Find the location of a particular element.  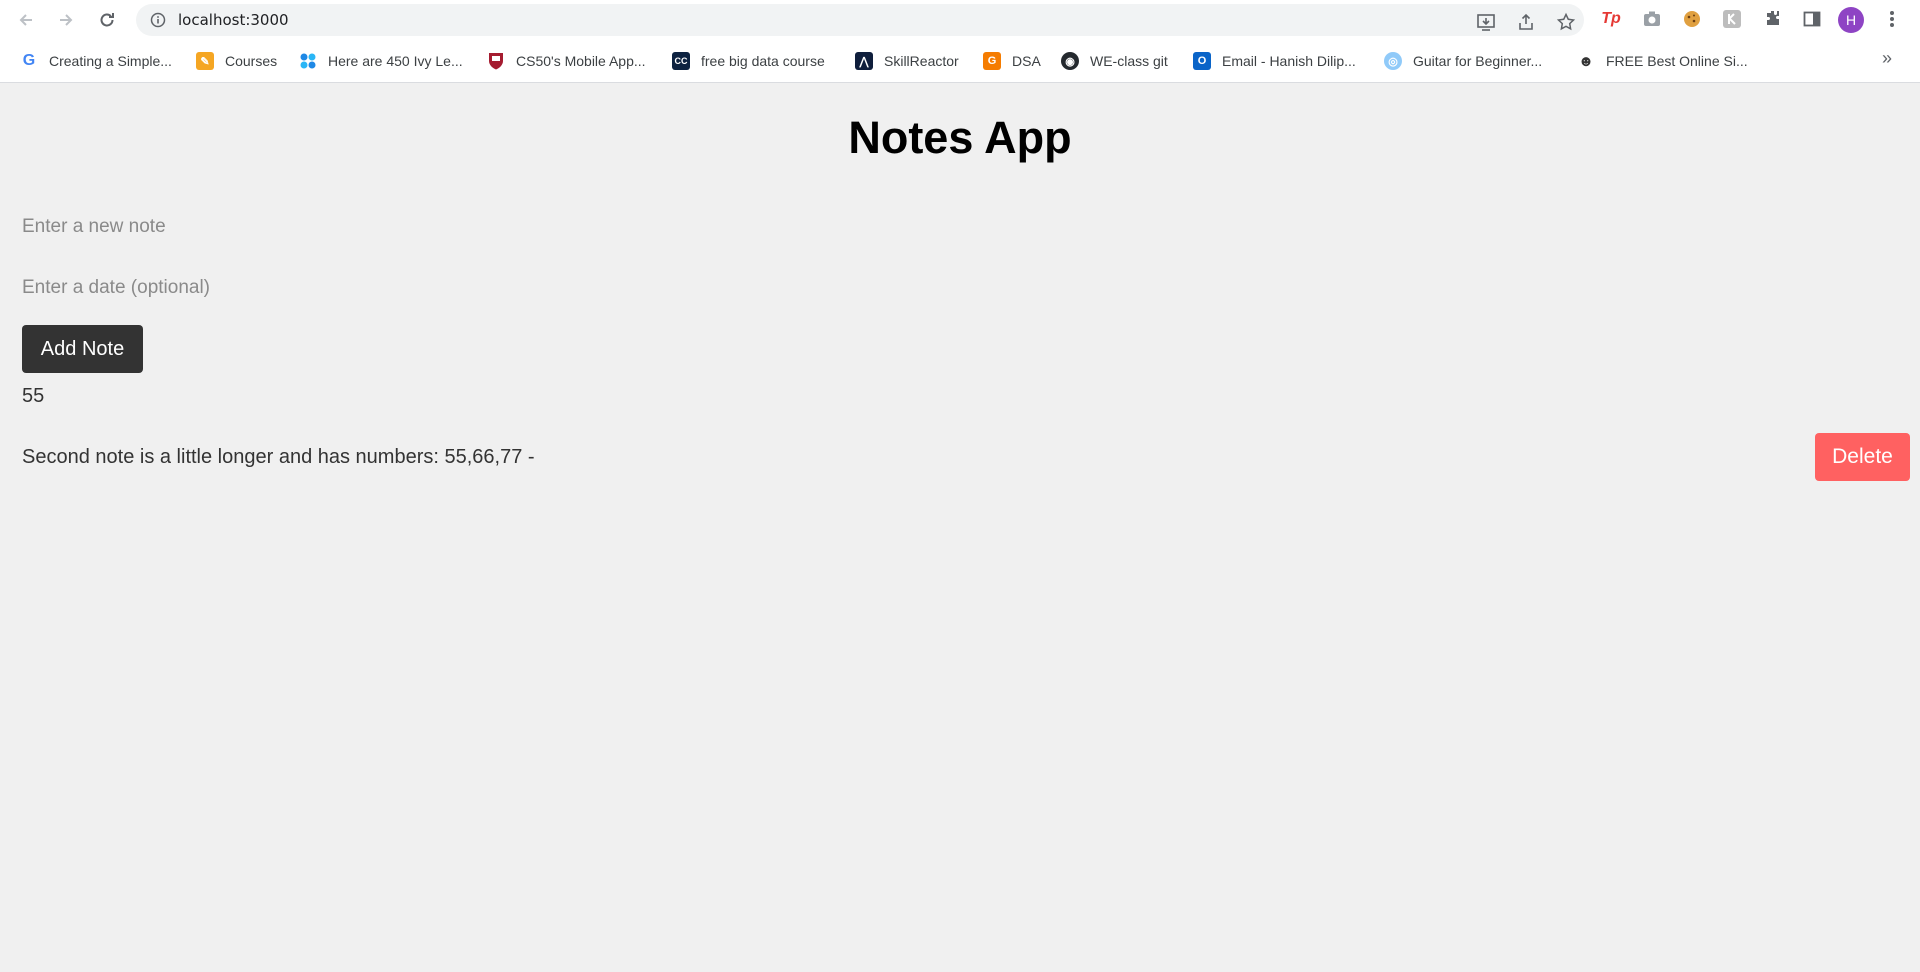

camera-extension-icon is located at coordinates (1652, 19).